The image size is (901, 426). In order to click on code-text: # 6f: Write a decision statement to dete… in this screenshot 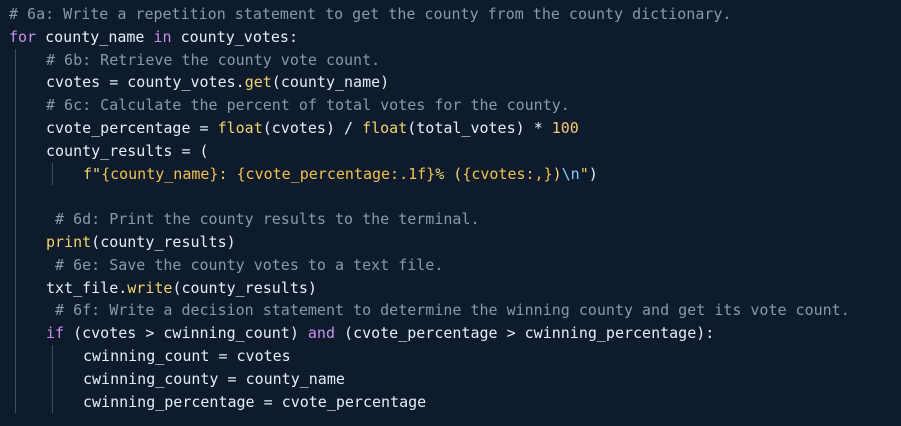, I will do `click(448, 310)`.